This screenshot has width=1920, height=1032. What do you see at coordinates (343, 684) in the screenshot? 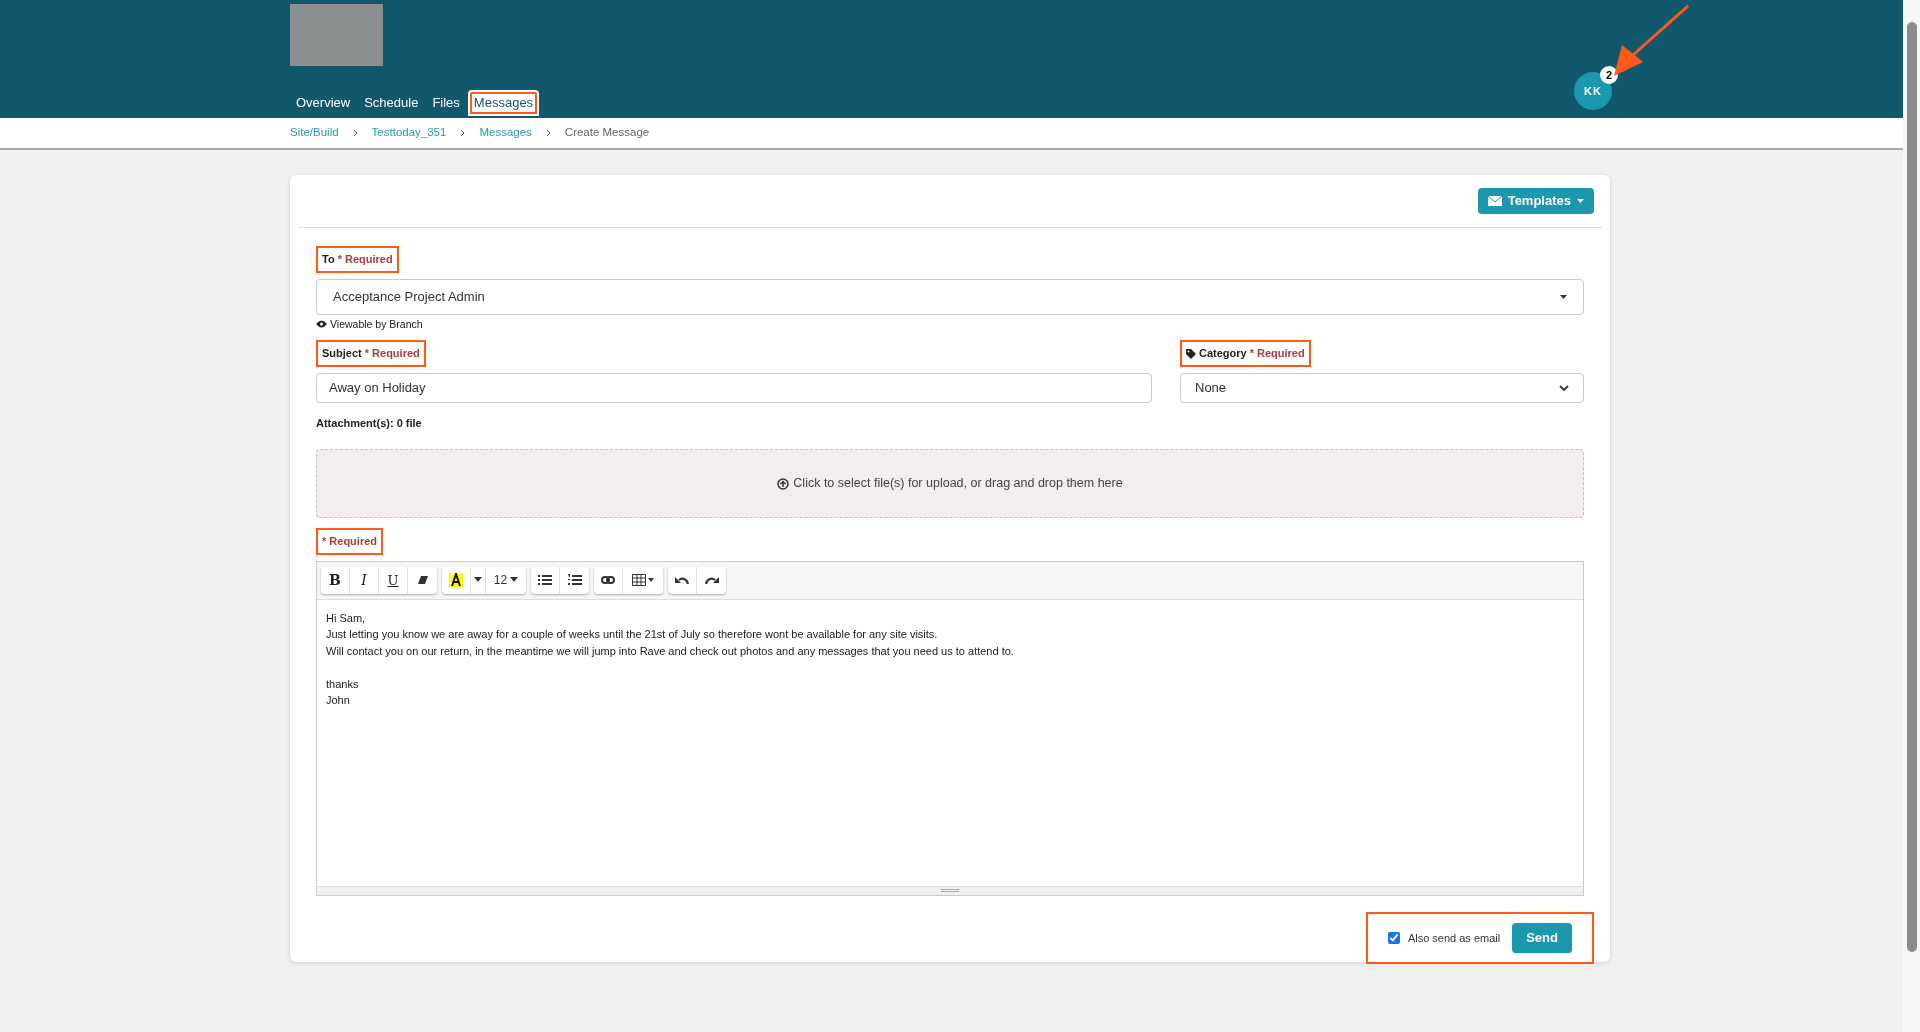
I see `message-line: thanks` at bounding box center [343, 684].